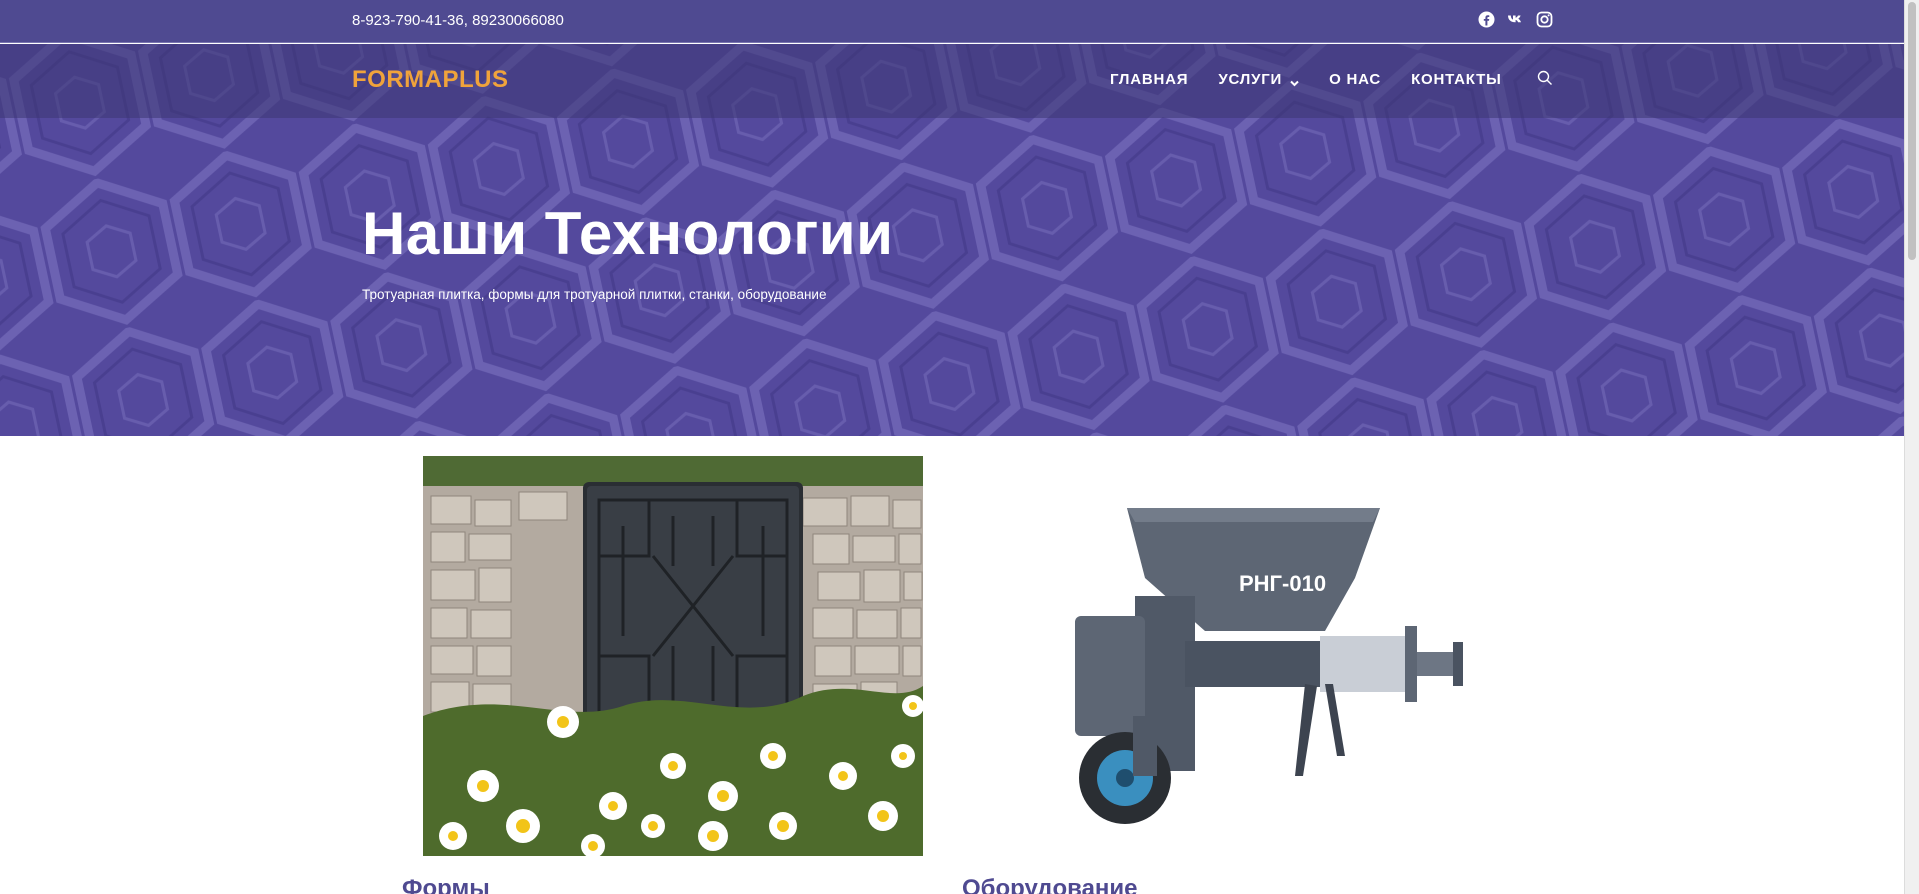 This screenshot has height=894, width=1919. Describe the element at coordinates (1321, 79) in the screenshot. I see `nav-menu: ГЛАВНАЯ УСЛУГИ О НАС КОНТАКТЫ` at that location.